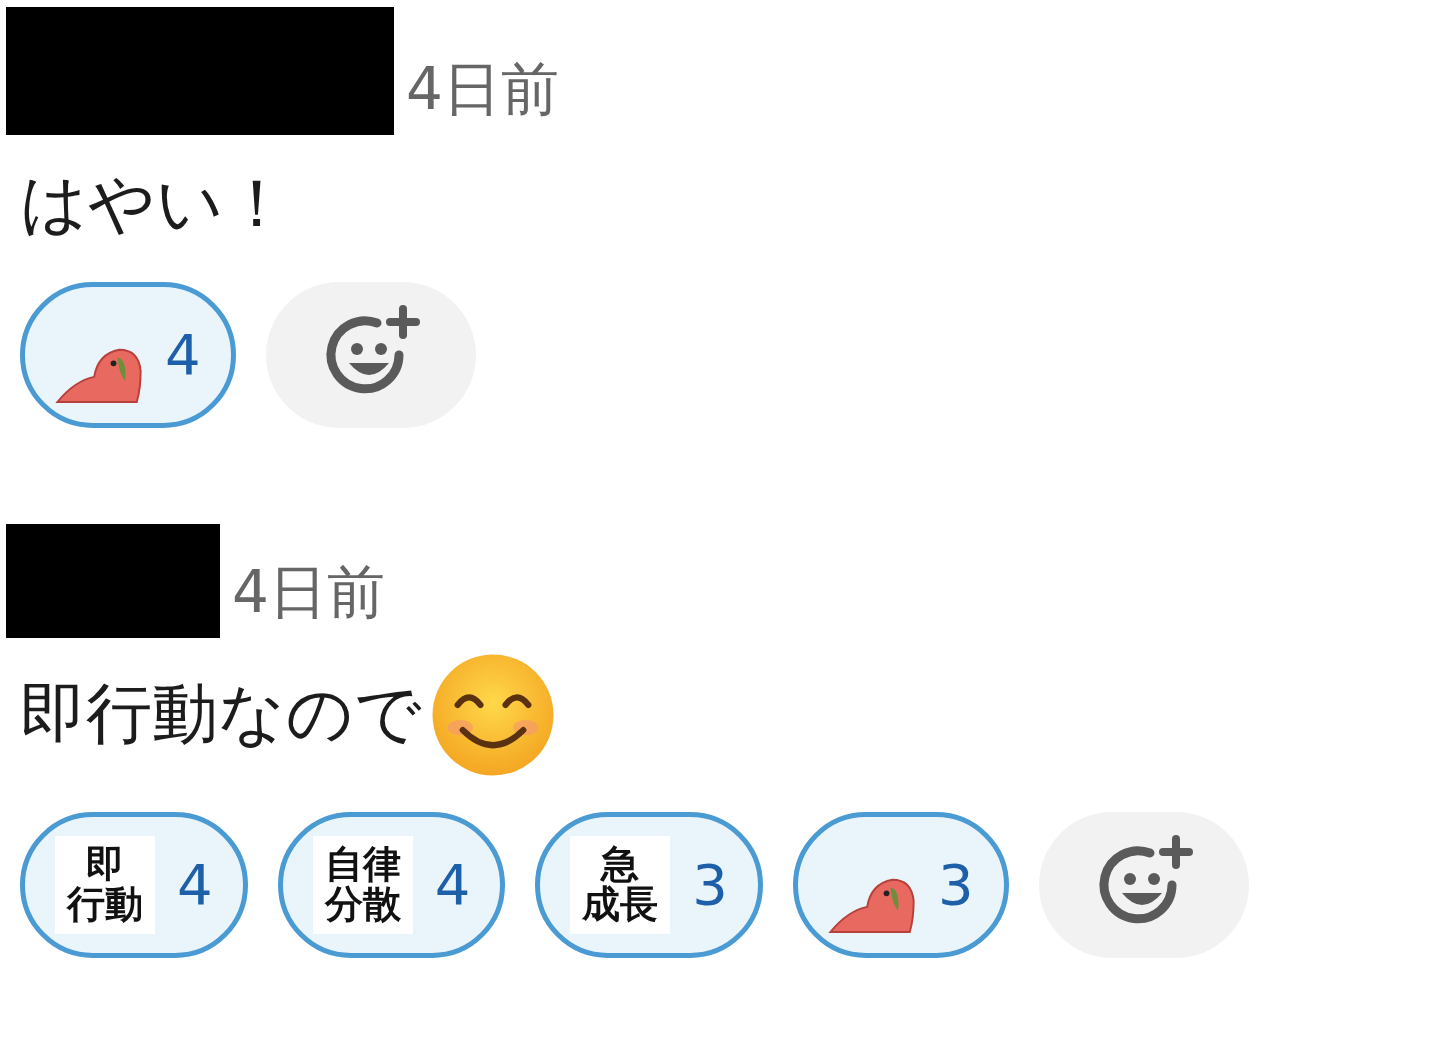  I want to click on text-emoji: 即 行動, so click(105, 884).